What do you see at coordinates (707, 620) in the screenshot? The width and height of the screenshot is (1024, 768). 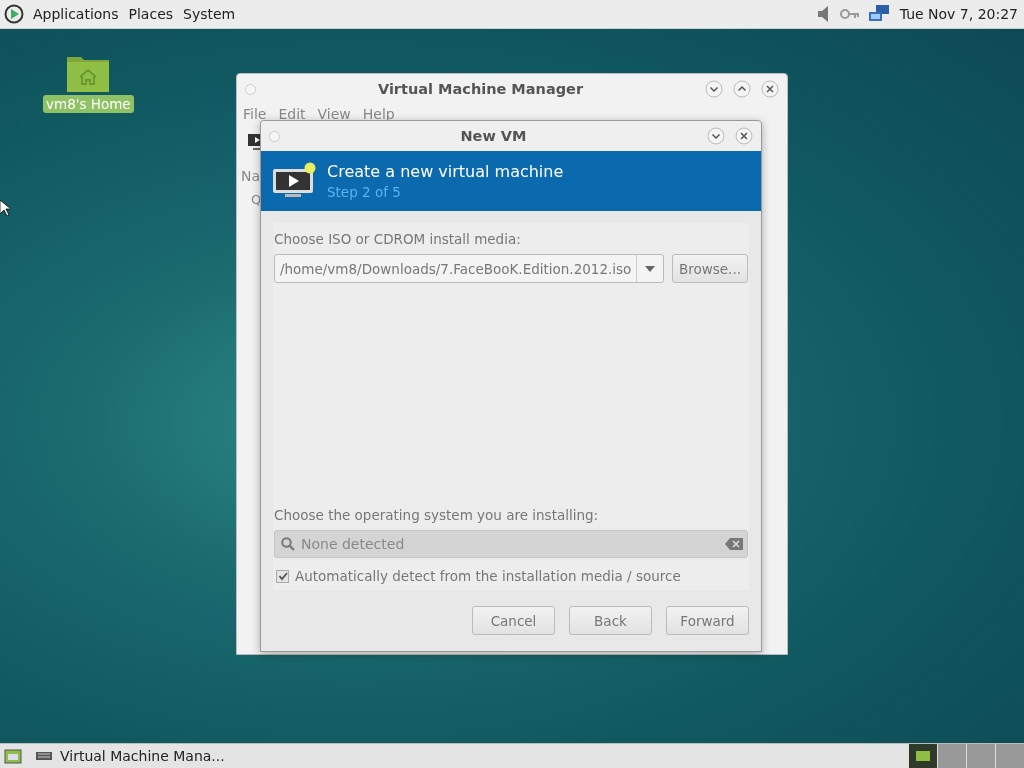 I see `dialog-button: Forward` at bounding box center [707, 620].